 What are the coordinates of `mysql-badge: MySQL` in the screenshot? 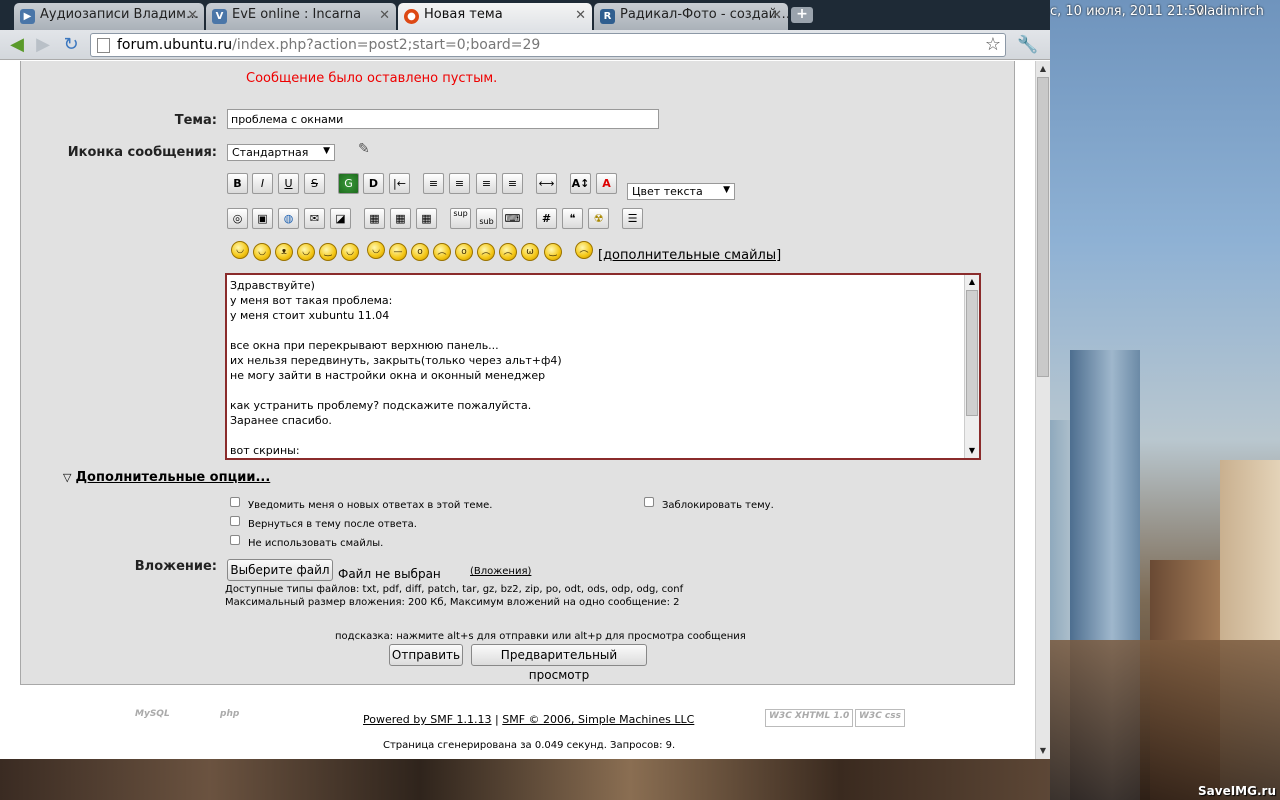 It's located at (152, 718).